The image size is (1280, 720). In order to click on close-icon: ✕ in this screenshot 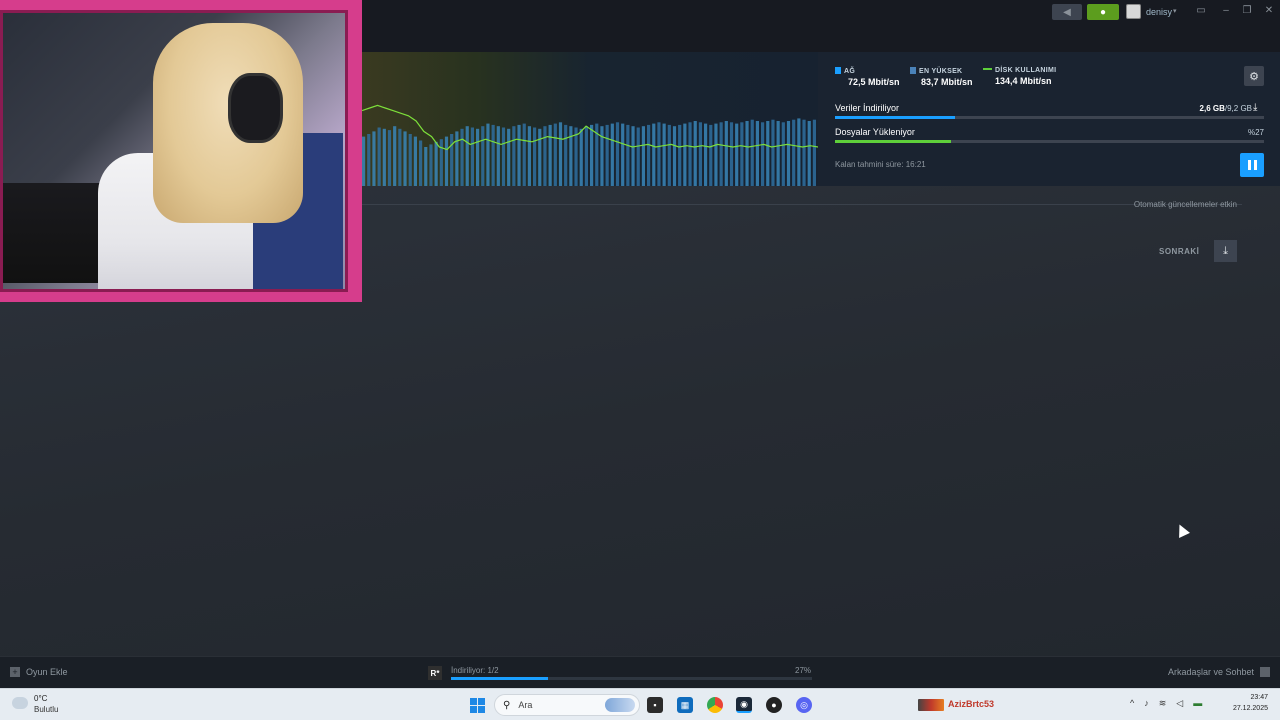, I will do `click(1269, 10)`.